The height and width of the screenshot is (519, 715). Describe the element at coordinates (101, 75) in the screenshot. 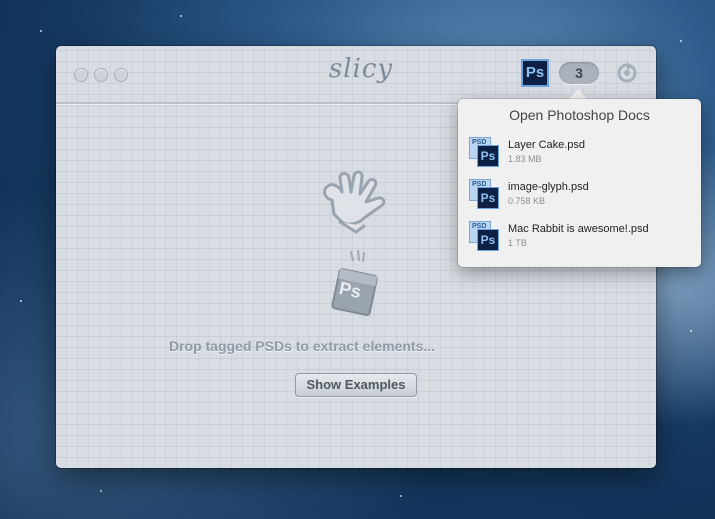

I see `minimize-button` at that location.